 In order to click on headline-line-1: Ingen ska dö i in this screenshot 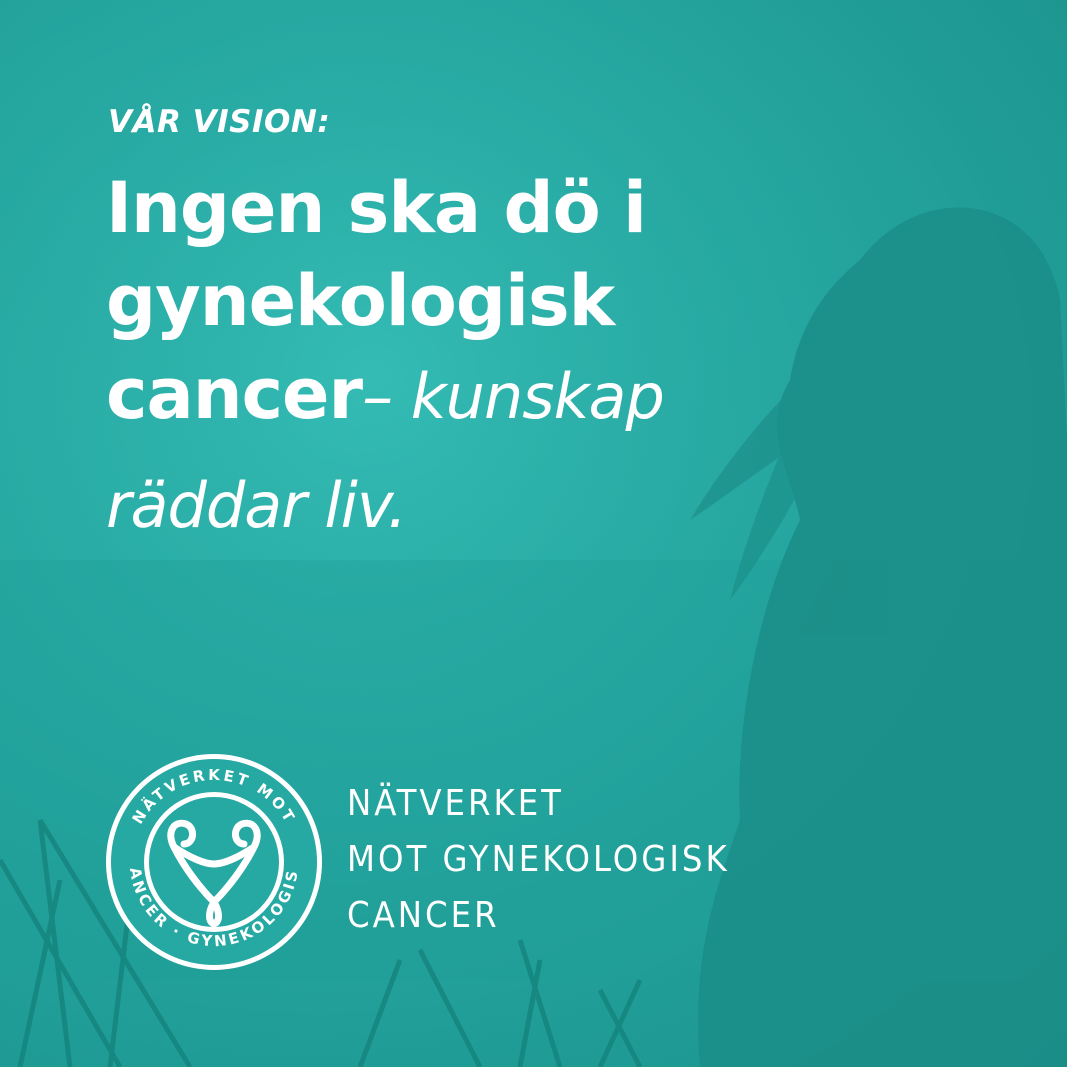, I will do `click(376, 208)`.